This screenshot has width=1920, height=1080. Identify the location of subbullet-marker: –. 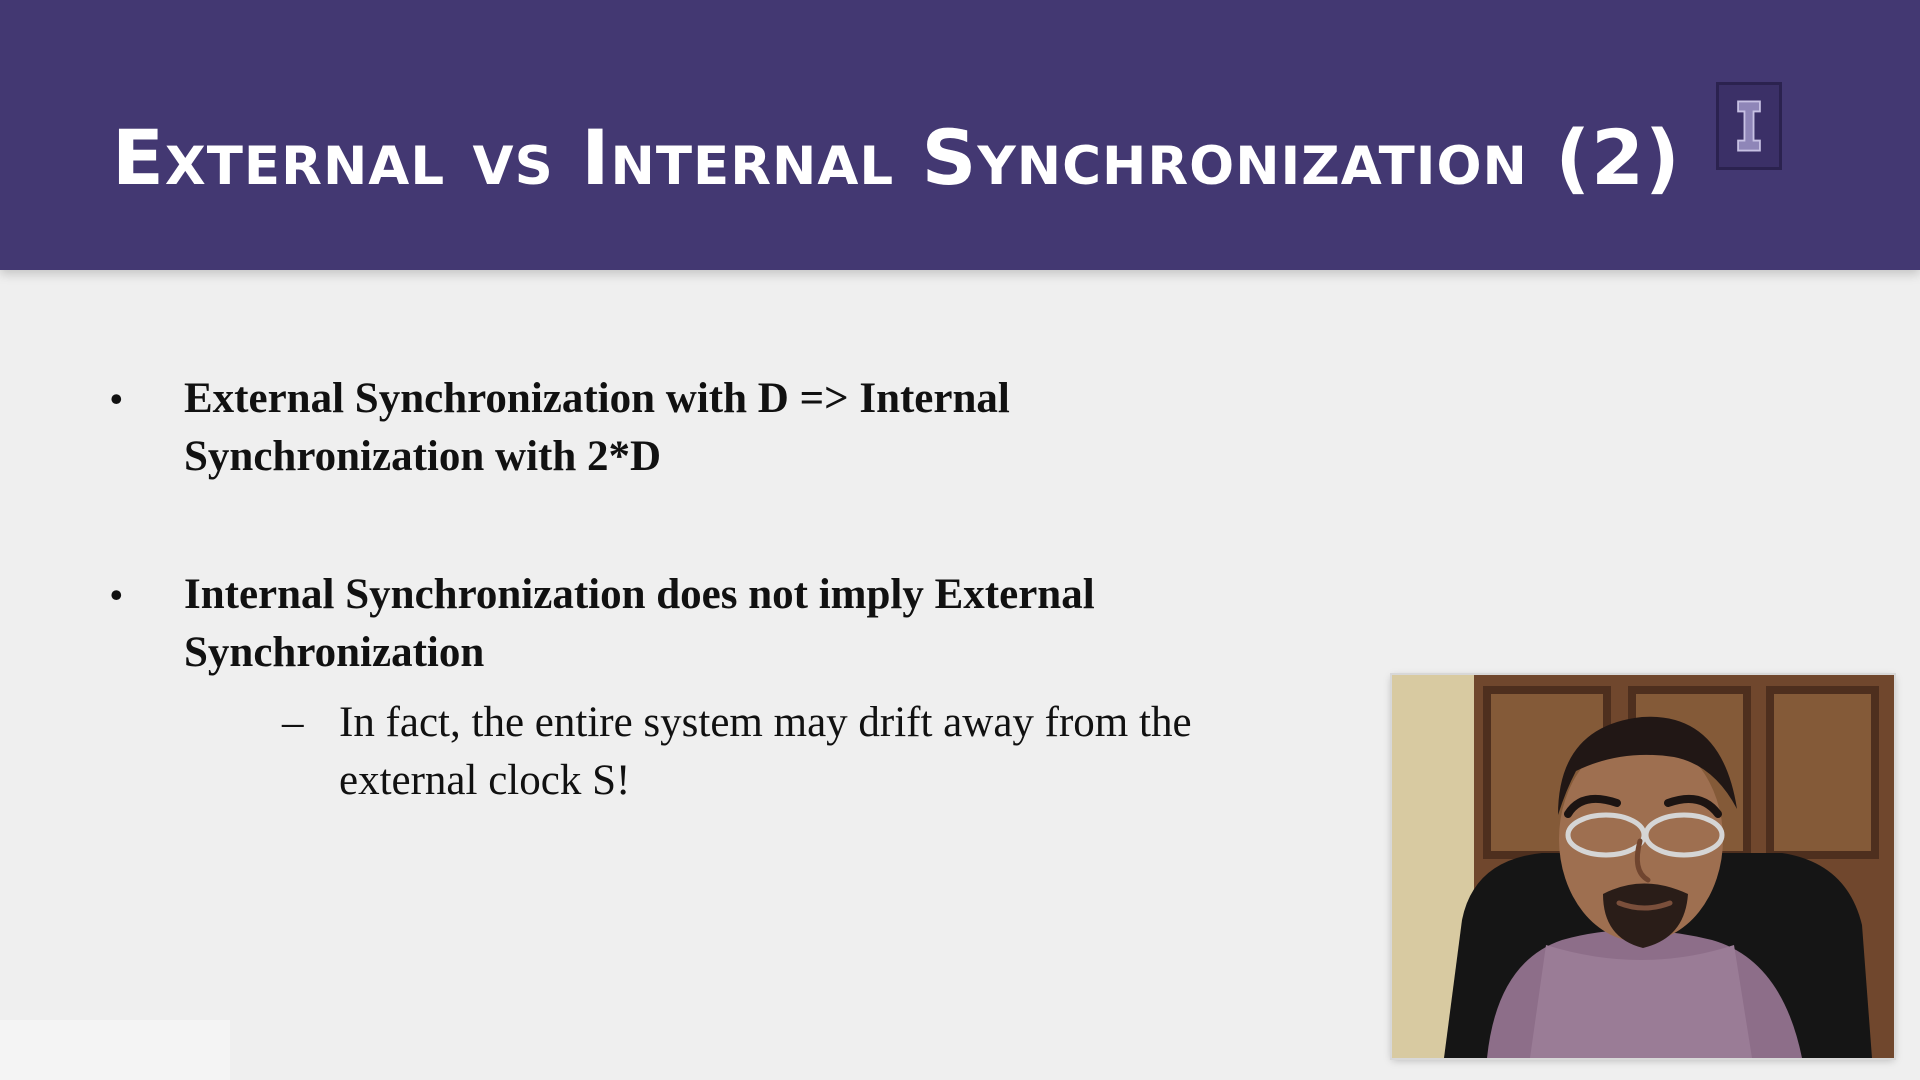
(293, 722).